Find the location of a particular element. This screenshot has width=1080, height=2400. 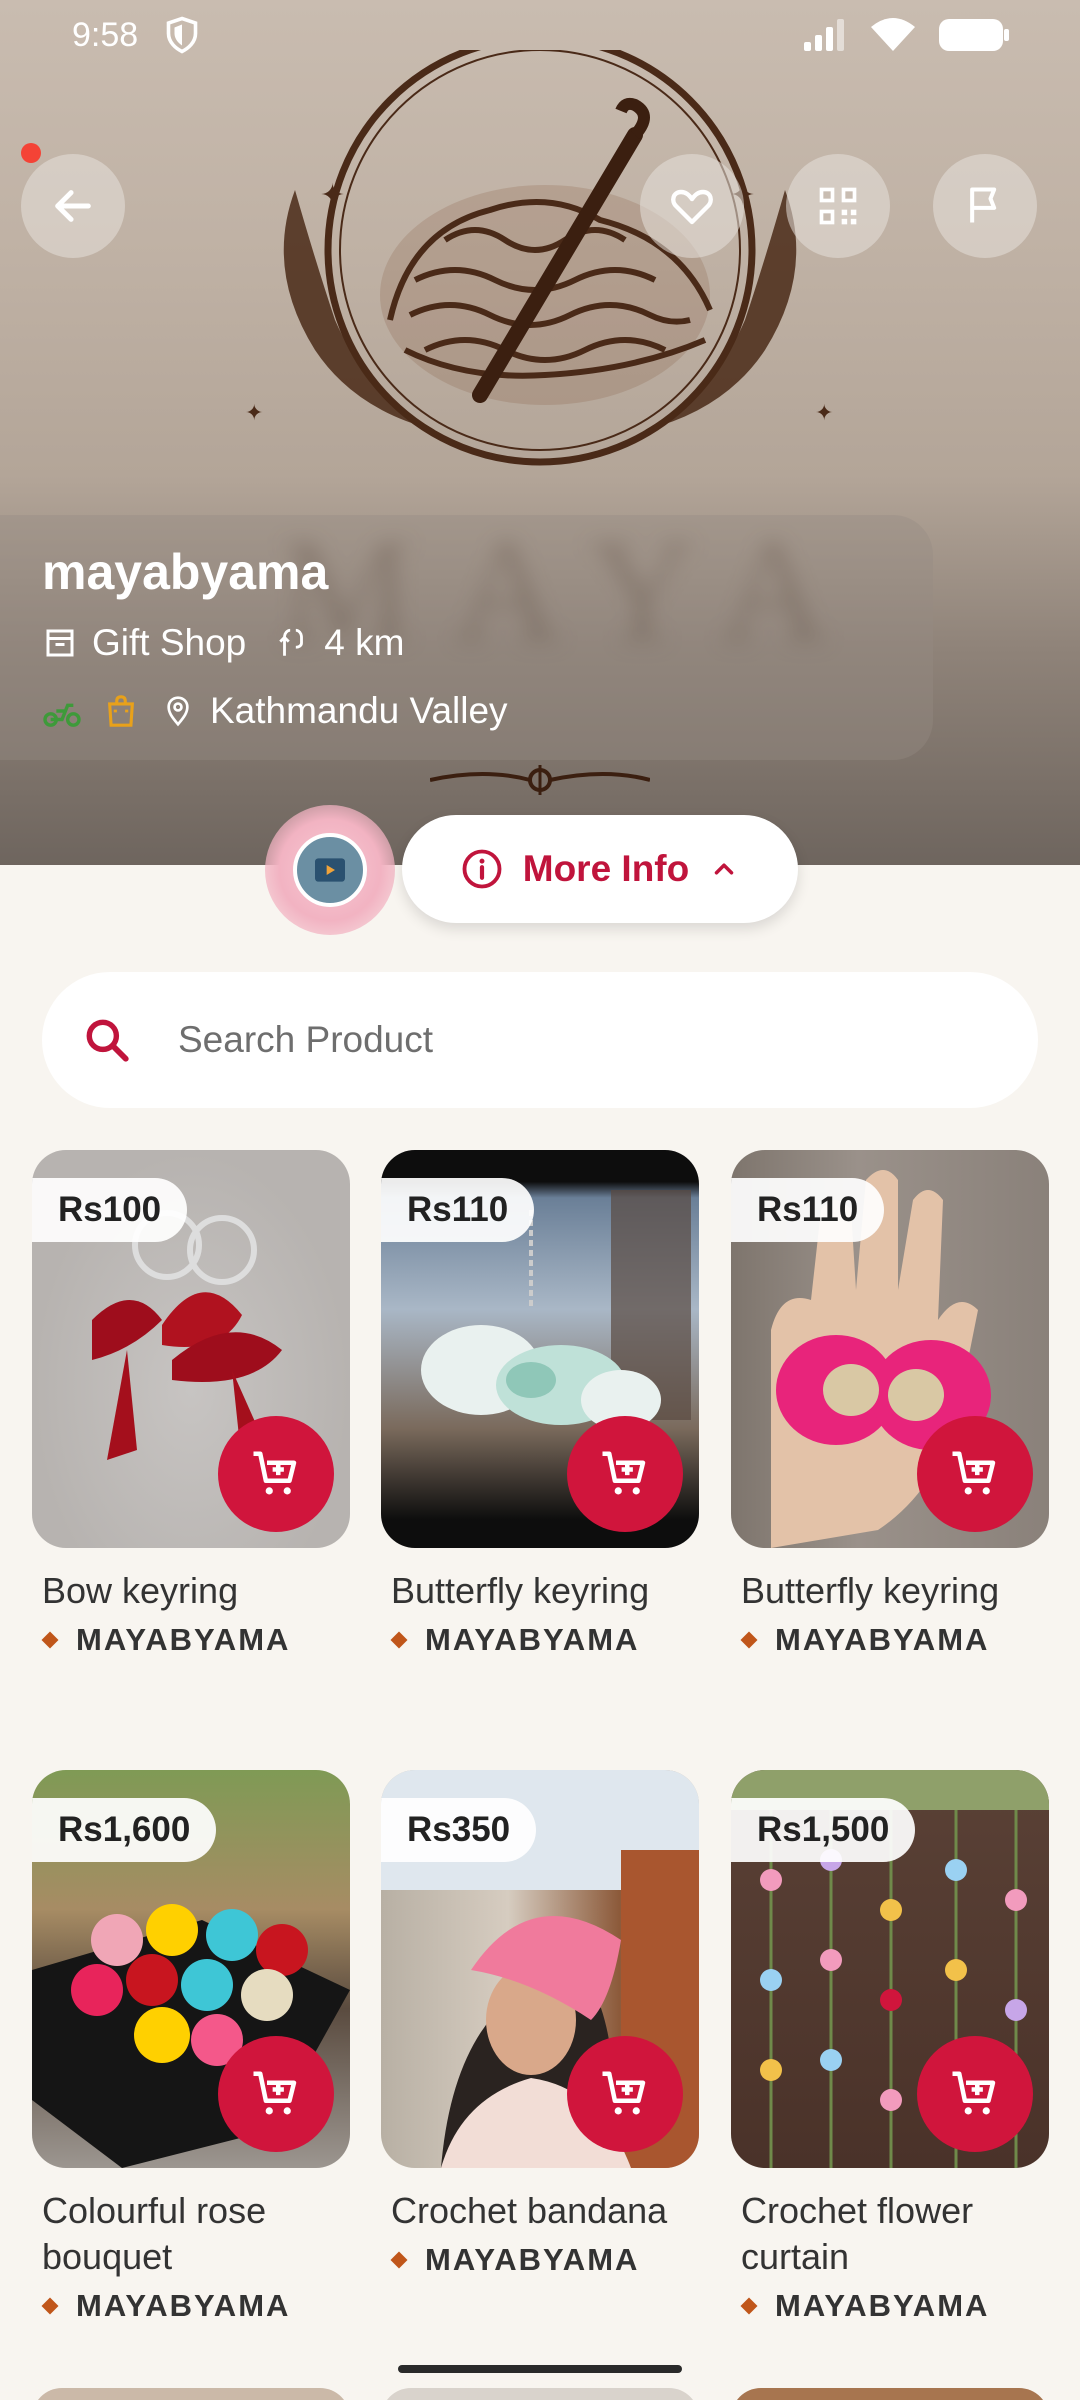

battery-icon is located at coordinates (974, 35).